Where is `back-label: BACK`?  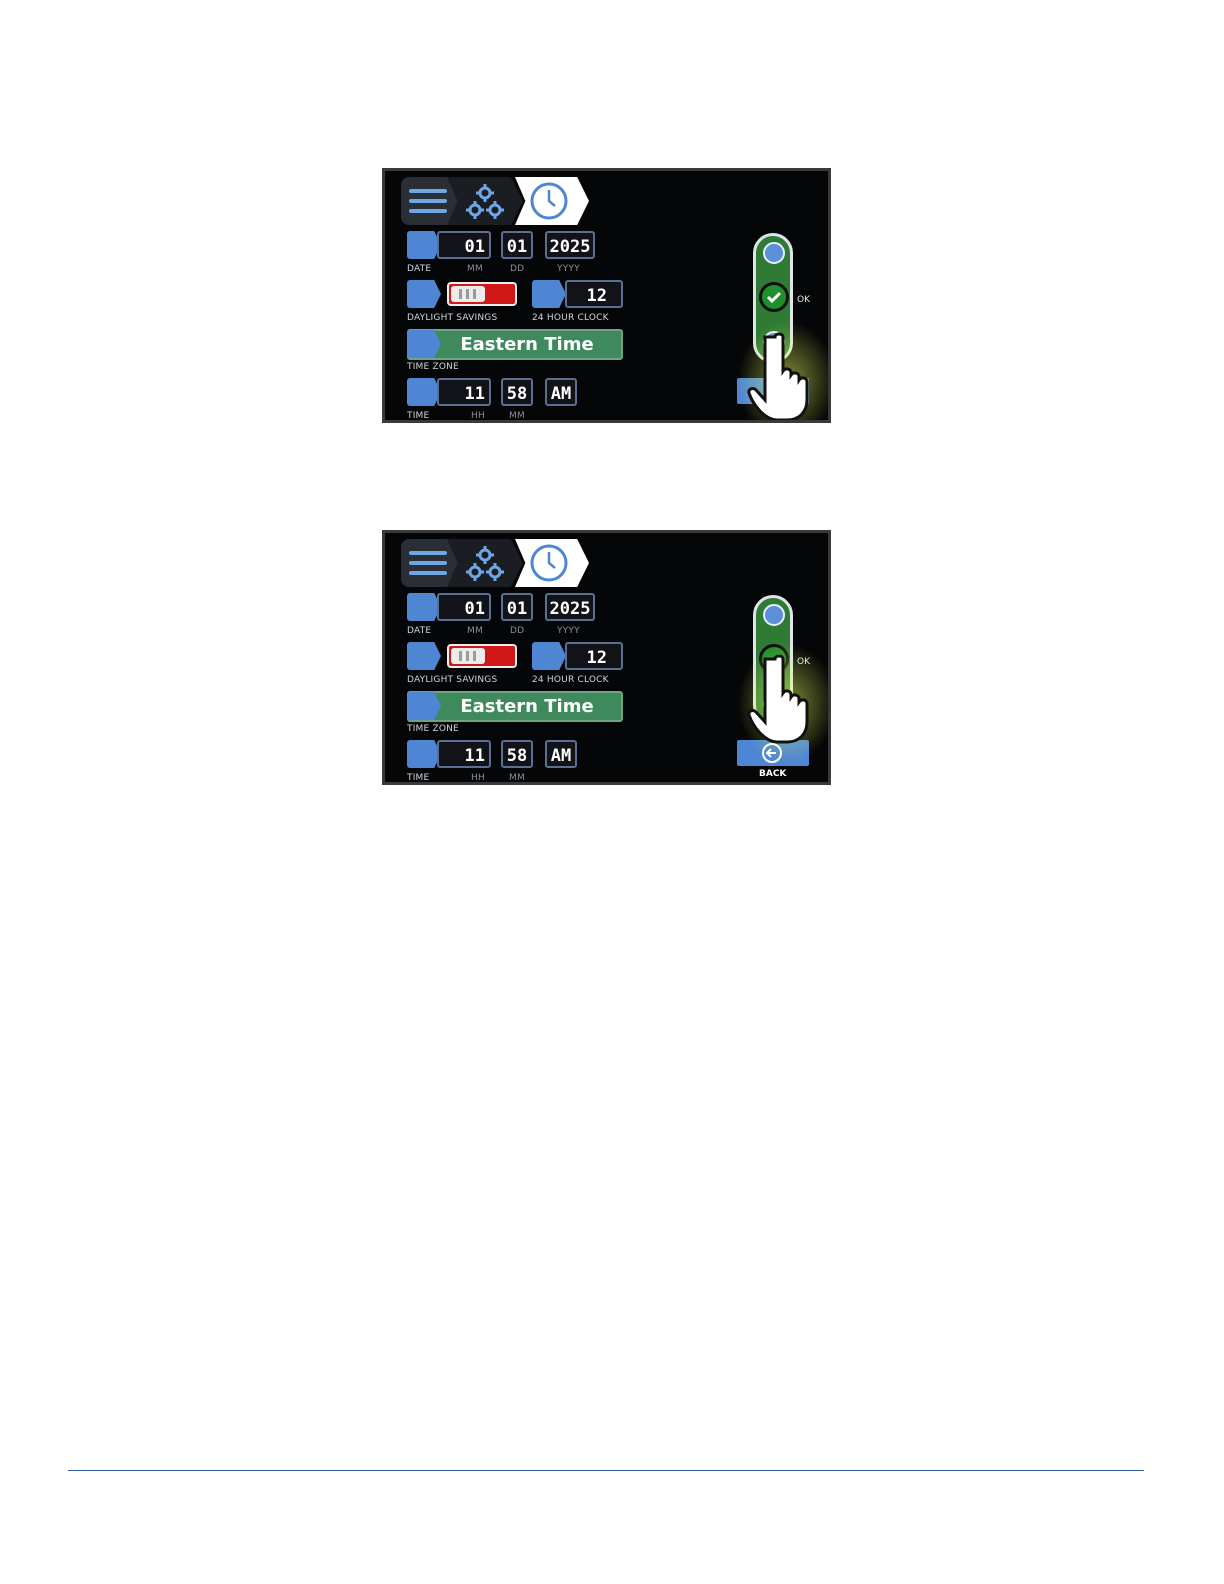 back-label: BACK is located at coordinates (773, 774).